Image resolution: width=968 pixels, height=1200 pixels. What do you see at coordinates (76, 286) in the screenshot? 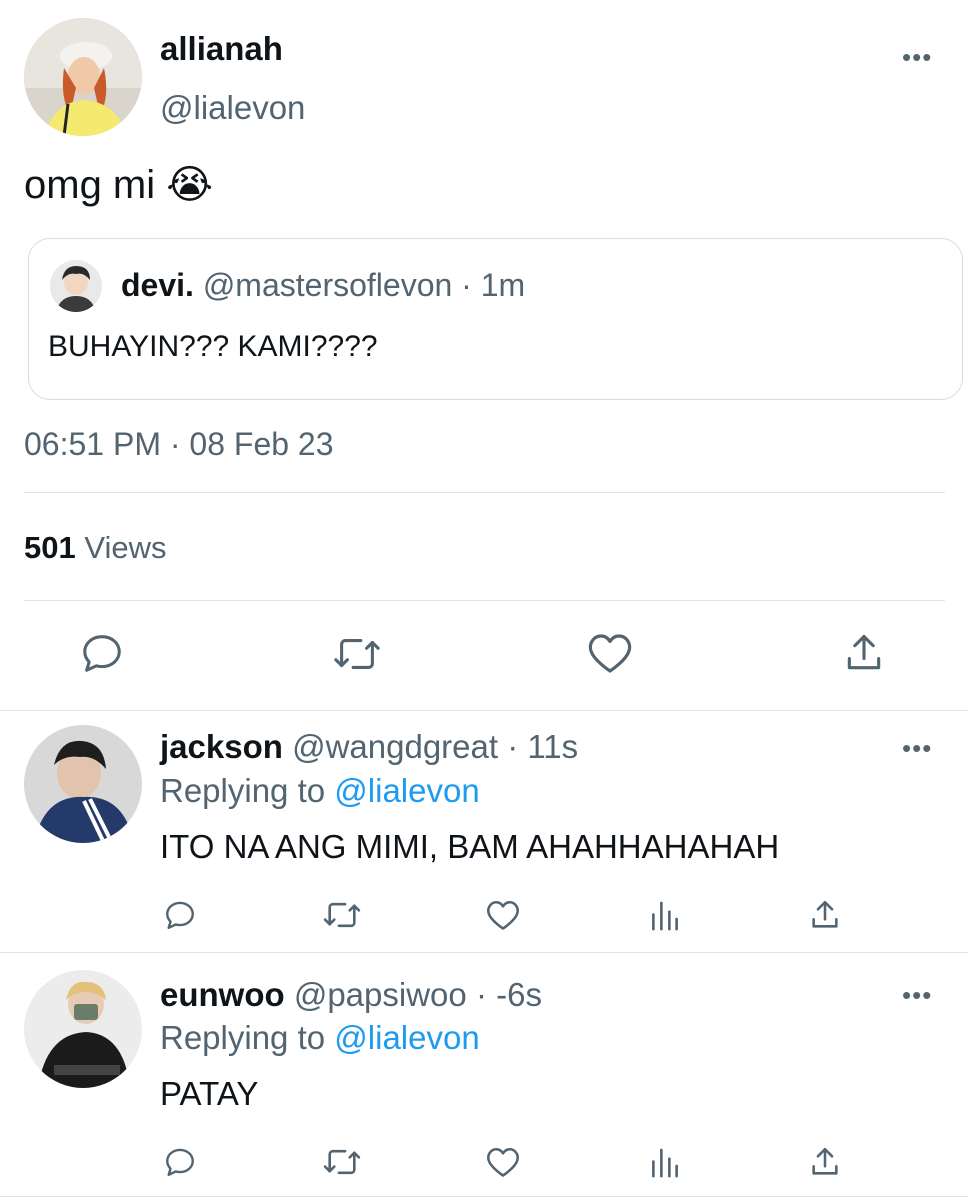
I see `avatar-devi` at bounding box center [76, 286].